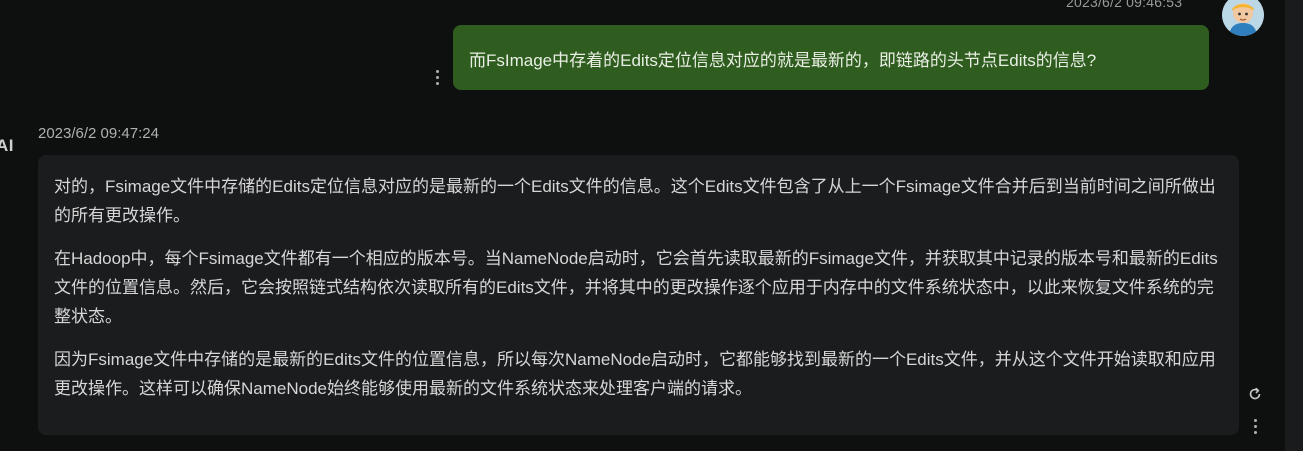  Describe the element at coordinates (1255, 430) in the screenshot. I see `ai-message-more-options-icon` at that location.